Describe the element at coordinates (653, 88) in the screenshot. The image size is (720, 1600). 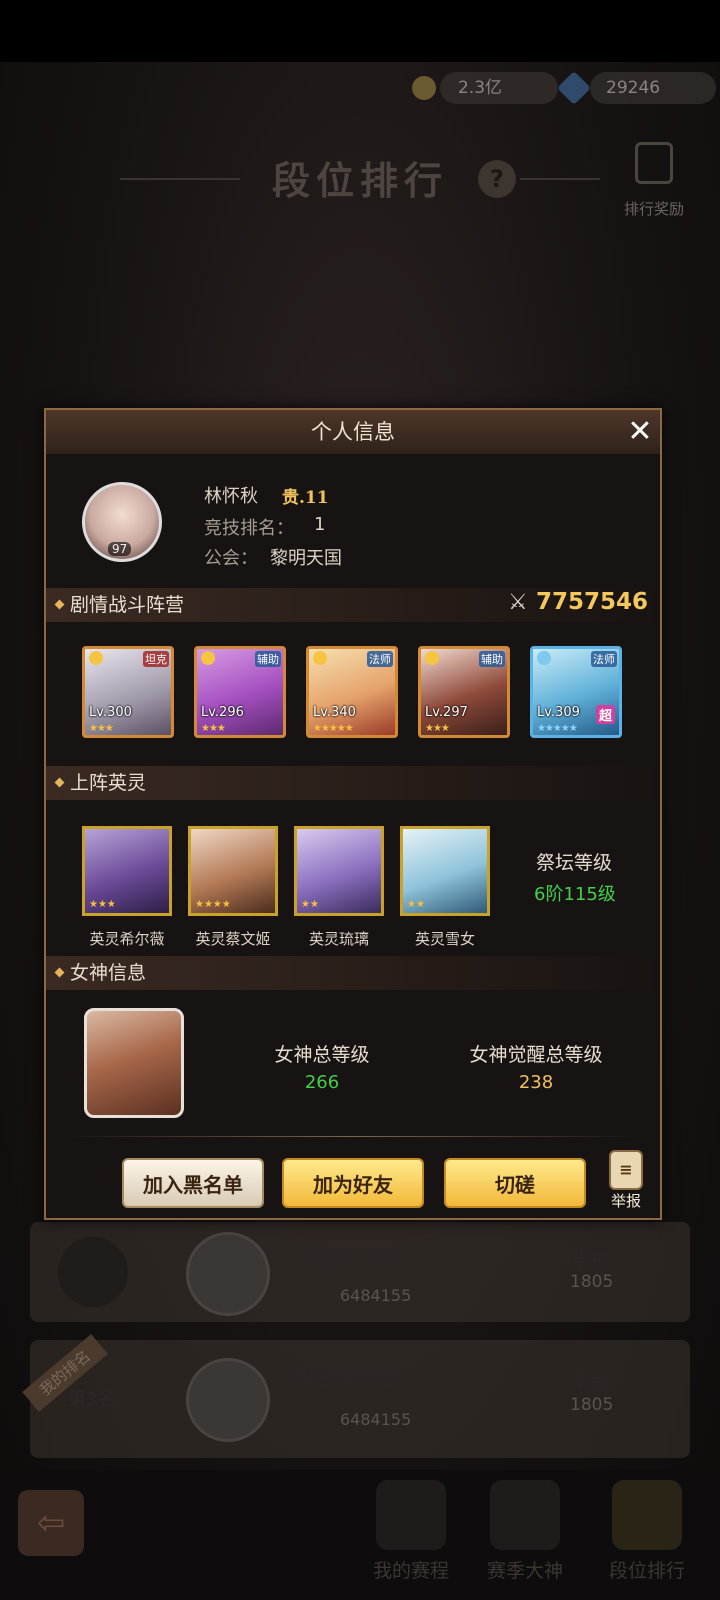
I see `gem-amount: 29246` at that location.